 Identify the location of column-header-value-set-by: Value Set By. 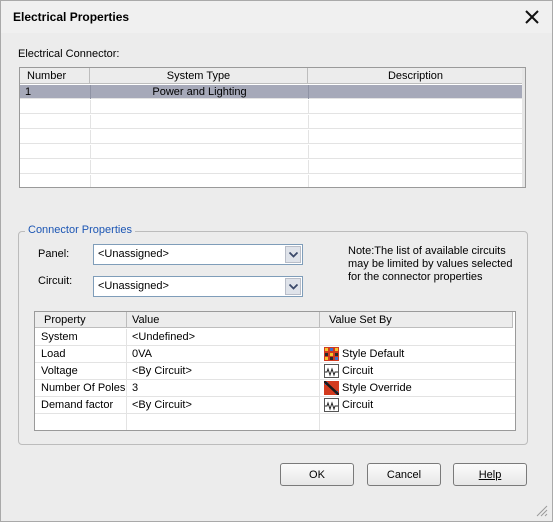
(416, 320).